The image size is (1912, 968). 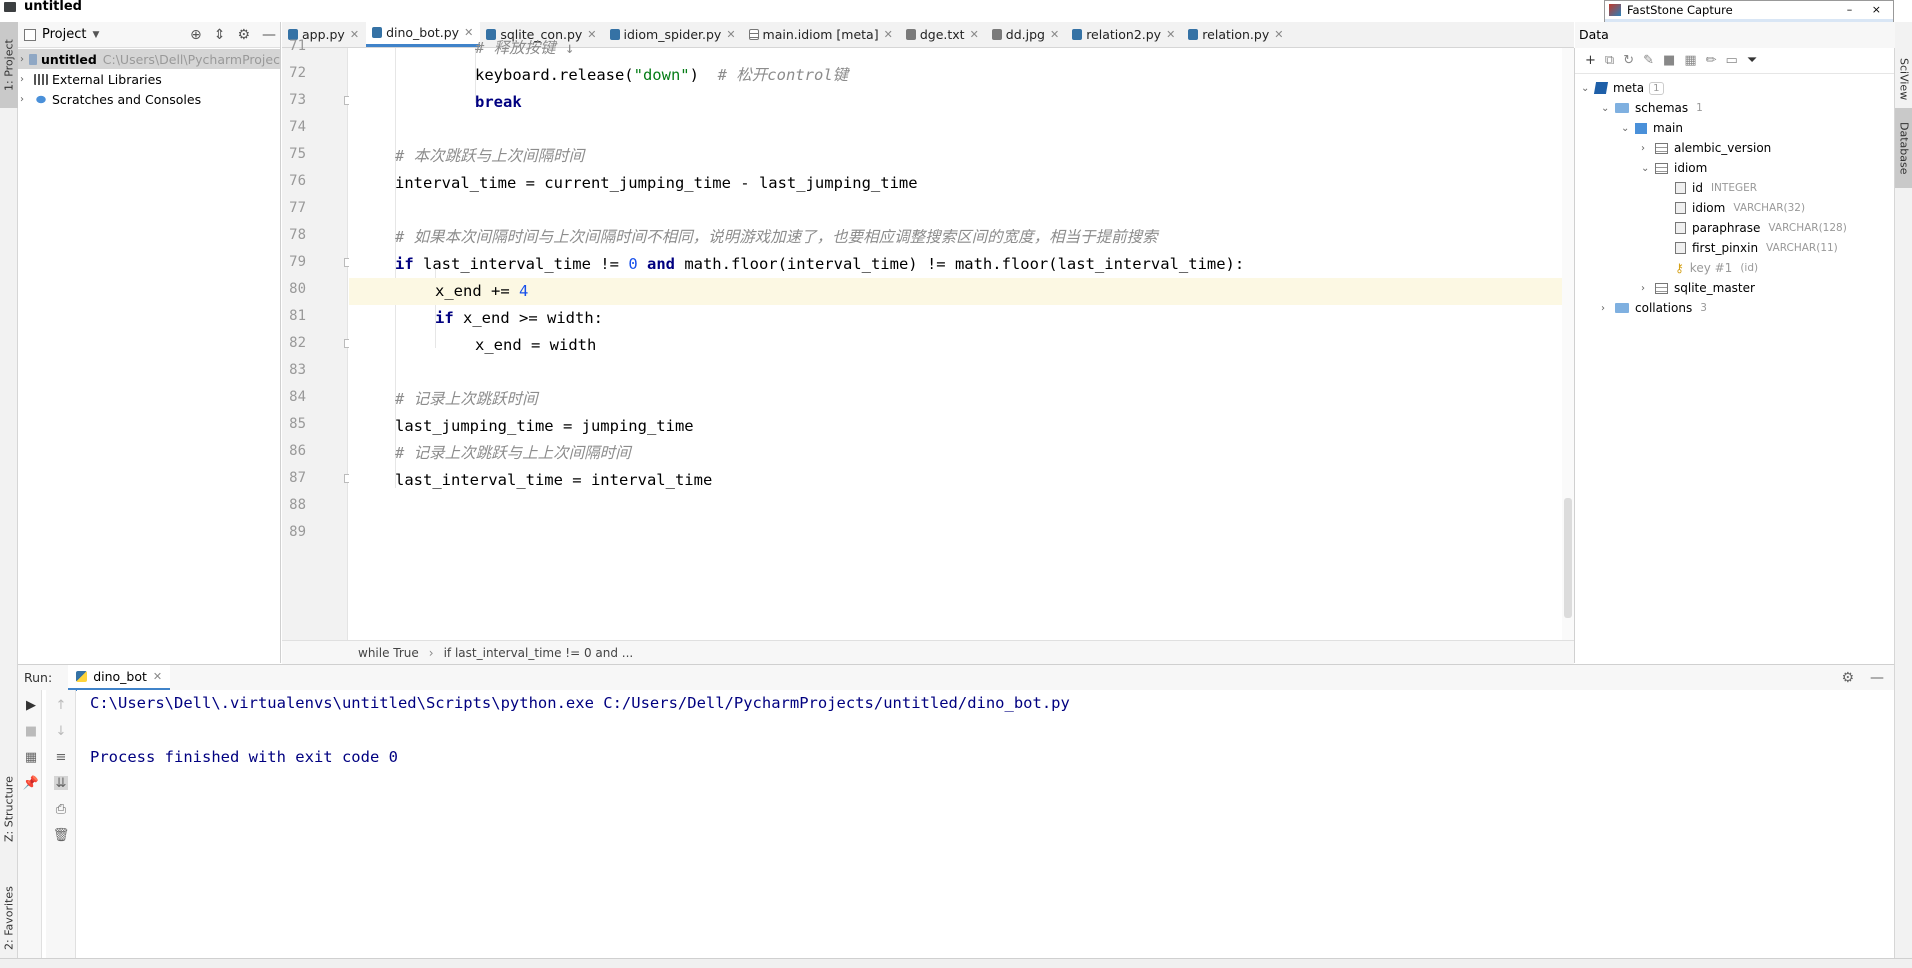 What do you see at coordinates (1761, 228) in the screenshot?
I see `db-column-paraphrase: paraphrase VARCHAR(128)` at bounding box center [1761, 228].